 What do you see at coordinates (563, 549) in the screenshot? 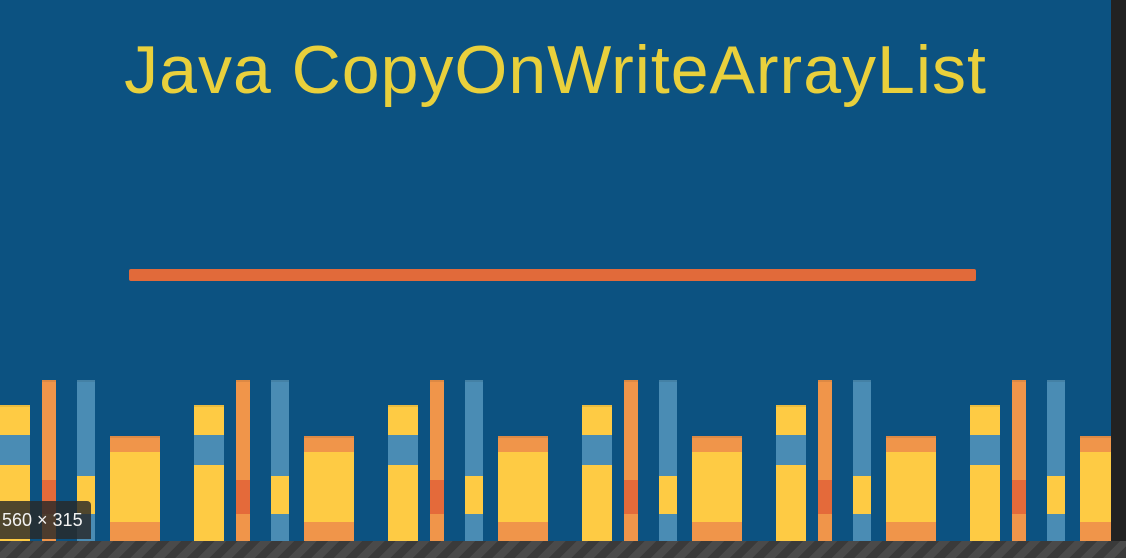
I see `viewer-bottom-strip` at bounding box center [563, 549].